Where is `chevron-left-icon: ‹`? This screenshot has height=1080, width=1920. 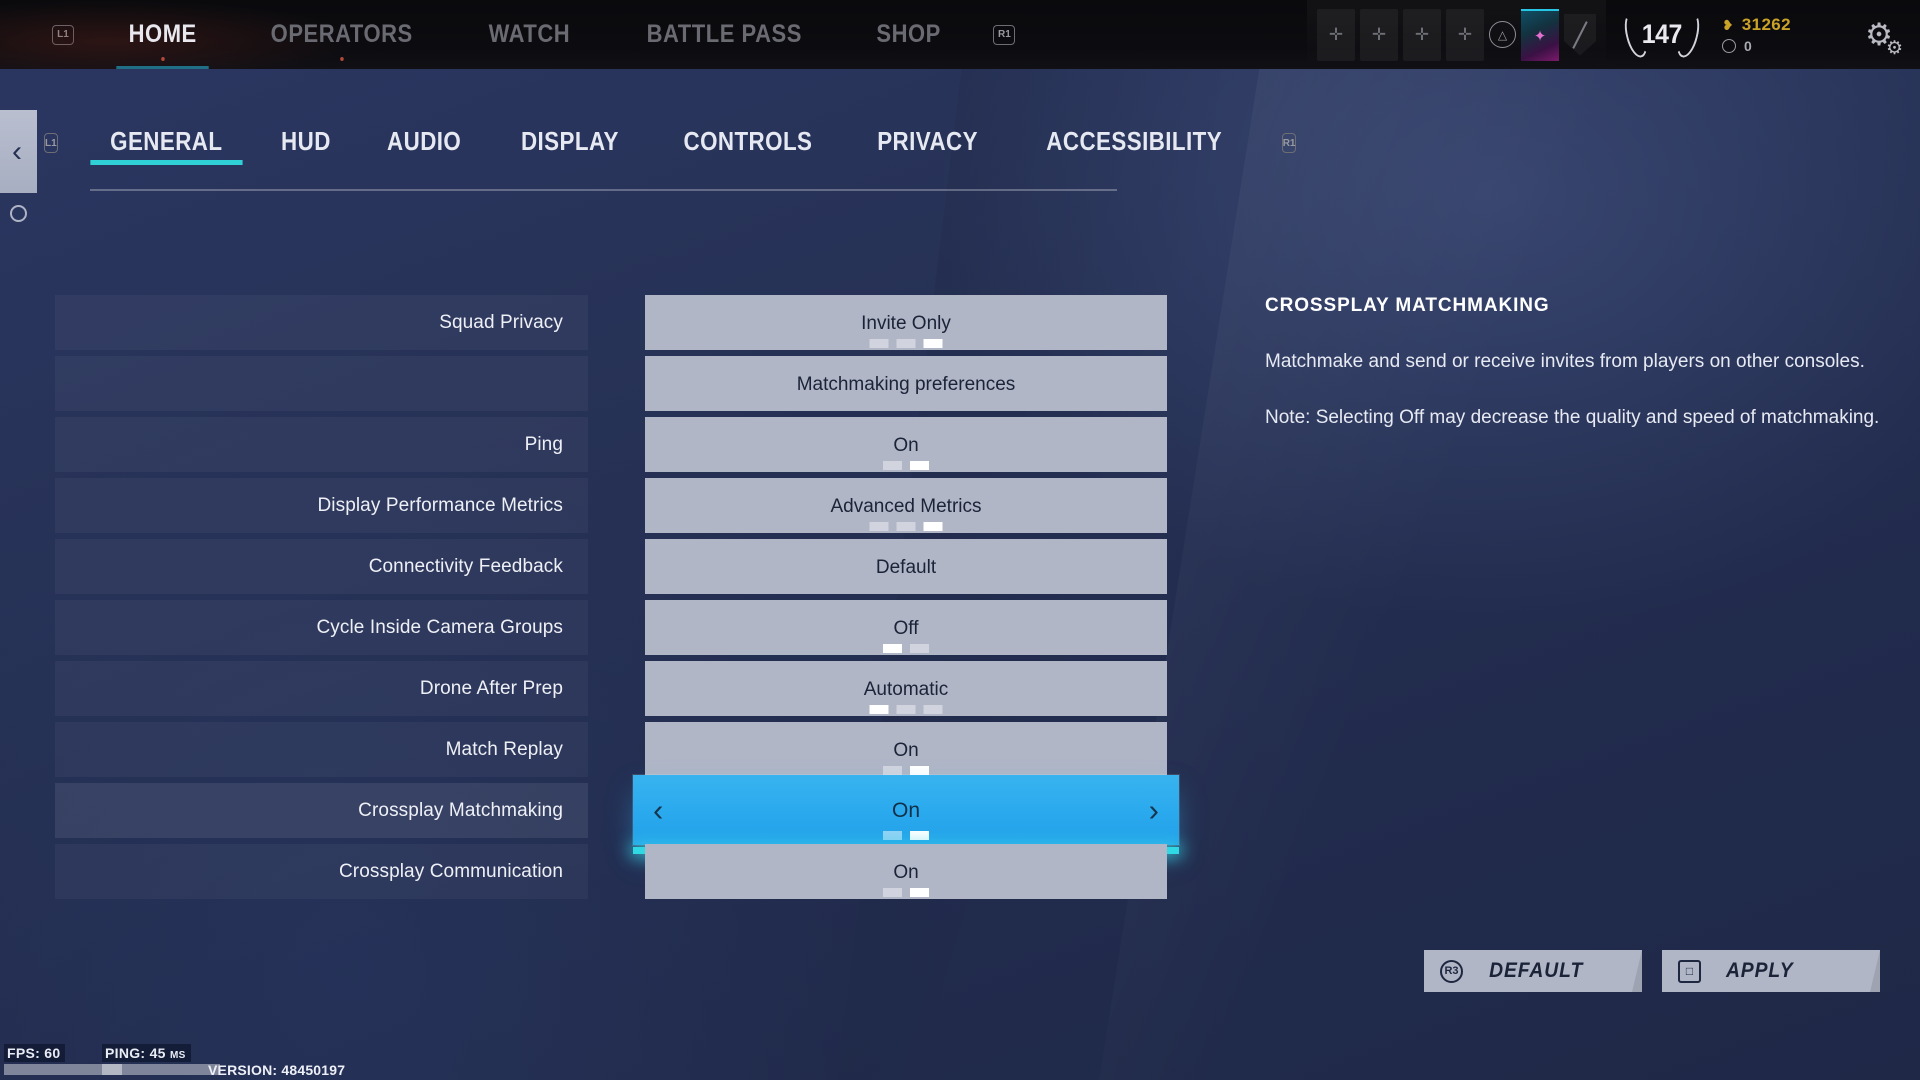 chevron-left-icon: ‹ is located at coordinates (658, 810).